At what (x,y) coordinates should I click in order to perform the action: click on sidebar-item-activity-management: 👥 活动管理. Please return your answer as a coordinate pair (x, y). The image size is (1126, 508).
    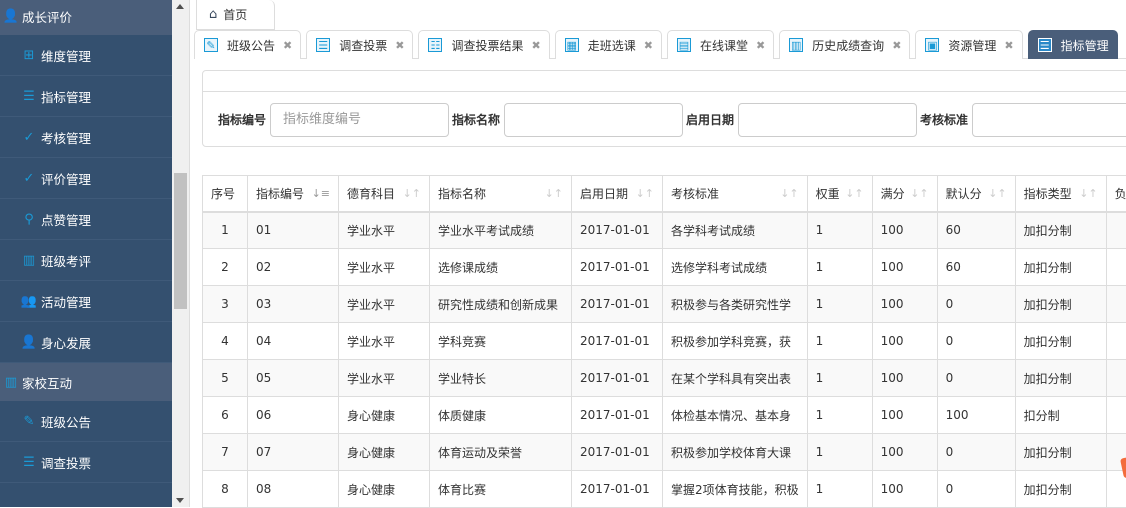
    Looking at the image, I should click on (86, 301).